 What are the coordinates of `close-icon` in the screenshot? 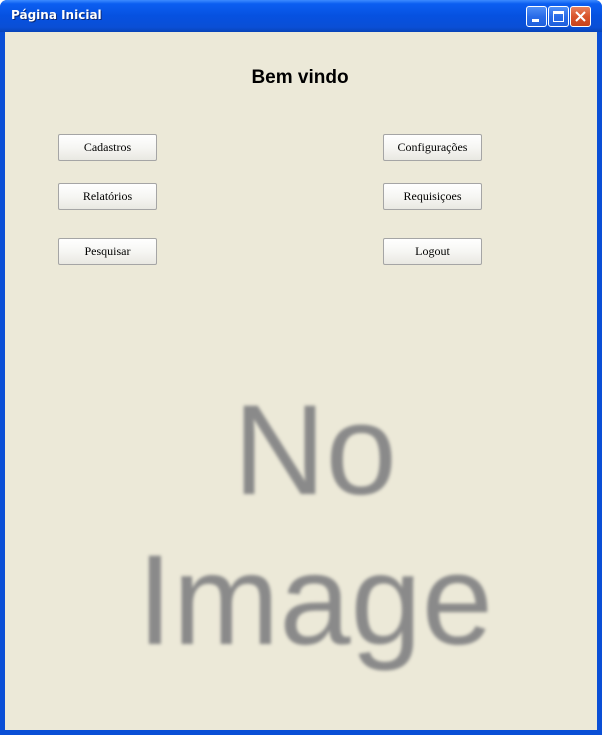 It's located at (580, 16).